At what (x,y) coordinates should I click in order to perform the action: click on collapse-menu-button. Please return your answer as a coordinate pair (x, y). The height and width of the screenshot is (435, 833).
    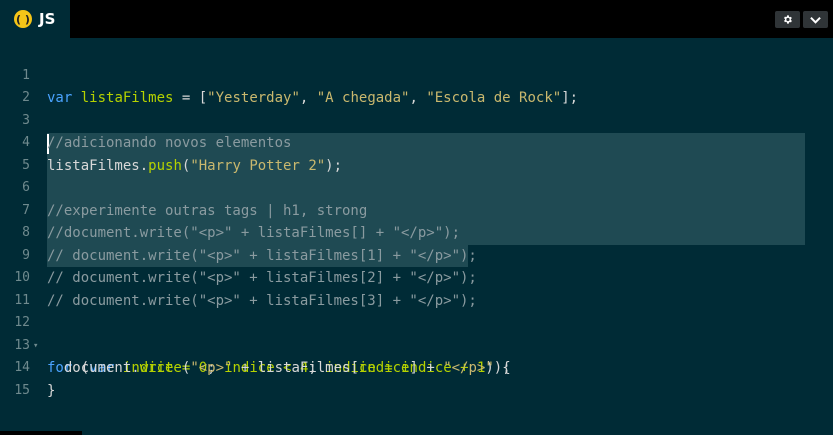
    Looking at the image, I should click on (815, 19).